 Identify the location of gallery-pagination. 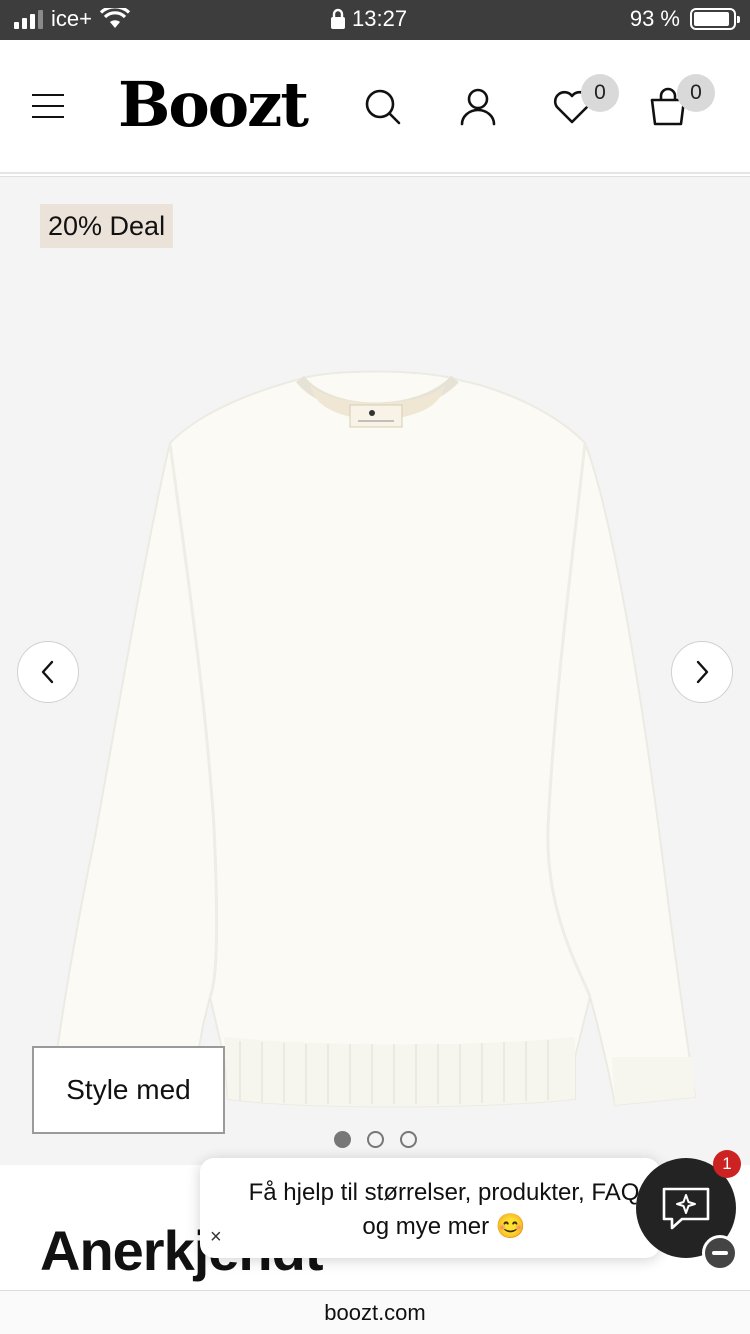
(375, 1139).